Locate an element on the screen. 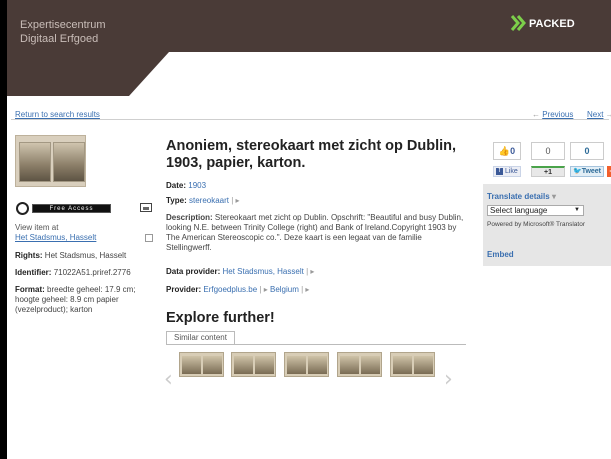 This screenshot has width=611, height=459. data-provider-field: Data provider: Het Stadsmus, Hasselt | ▸ is located at coordinates (240, 272).